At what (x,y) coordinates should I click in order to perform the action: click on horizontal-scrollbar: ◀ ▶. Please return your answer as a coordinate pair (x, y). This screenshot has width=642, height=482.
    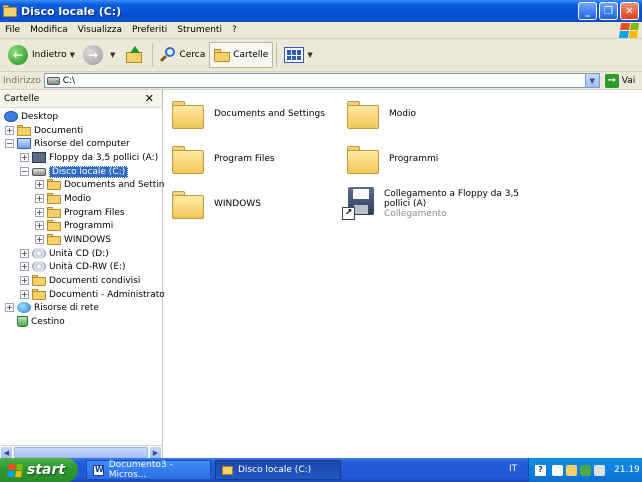
    Looking at the image, I should click on (81, 452).